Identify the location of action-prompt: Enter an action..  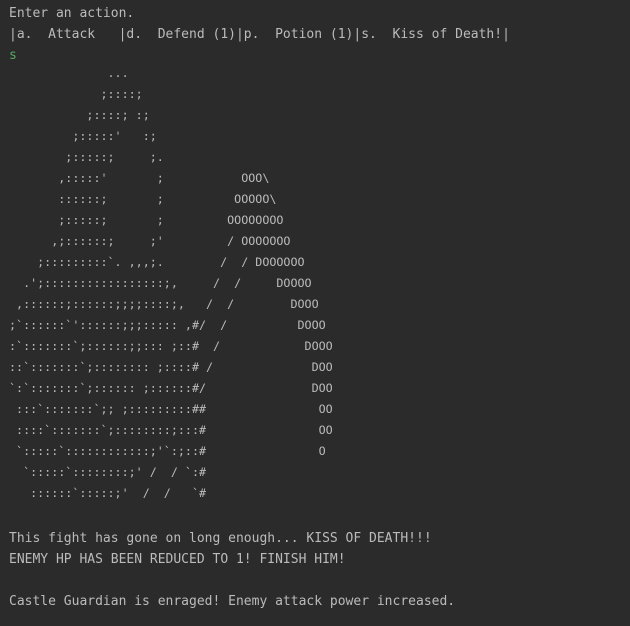
(72, 13).